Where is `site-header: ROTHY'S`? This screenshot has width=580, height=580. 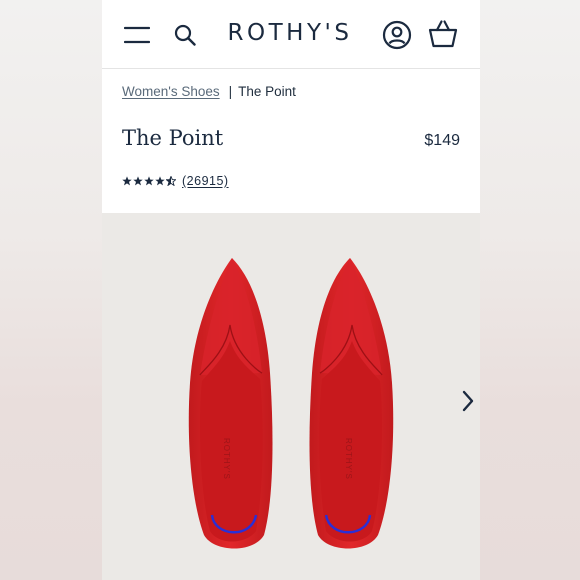 site-header: ROTHY'S is located at coordinates (291, 34).